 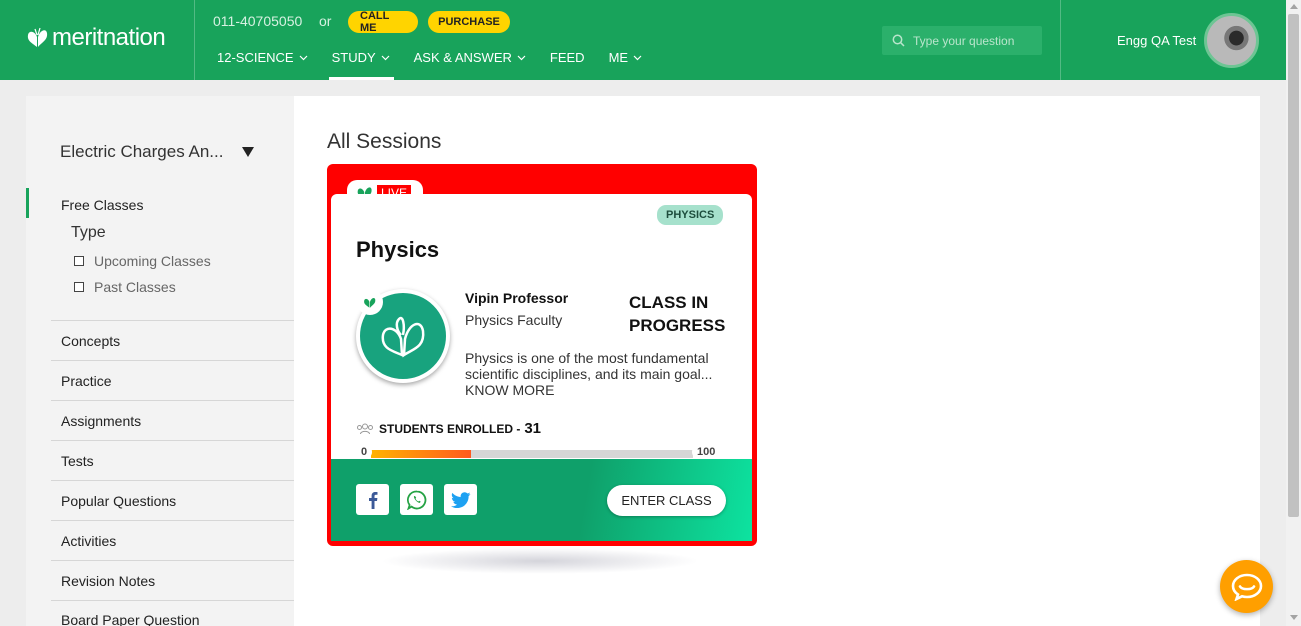 I want to click on scroll-up-arrow-icon, so click(x=1294, y=6).